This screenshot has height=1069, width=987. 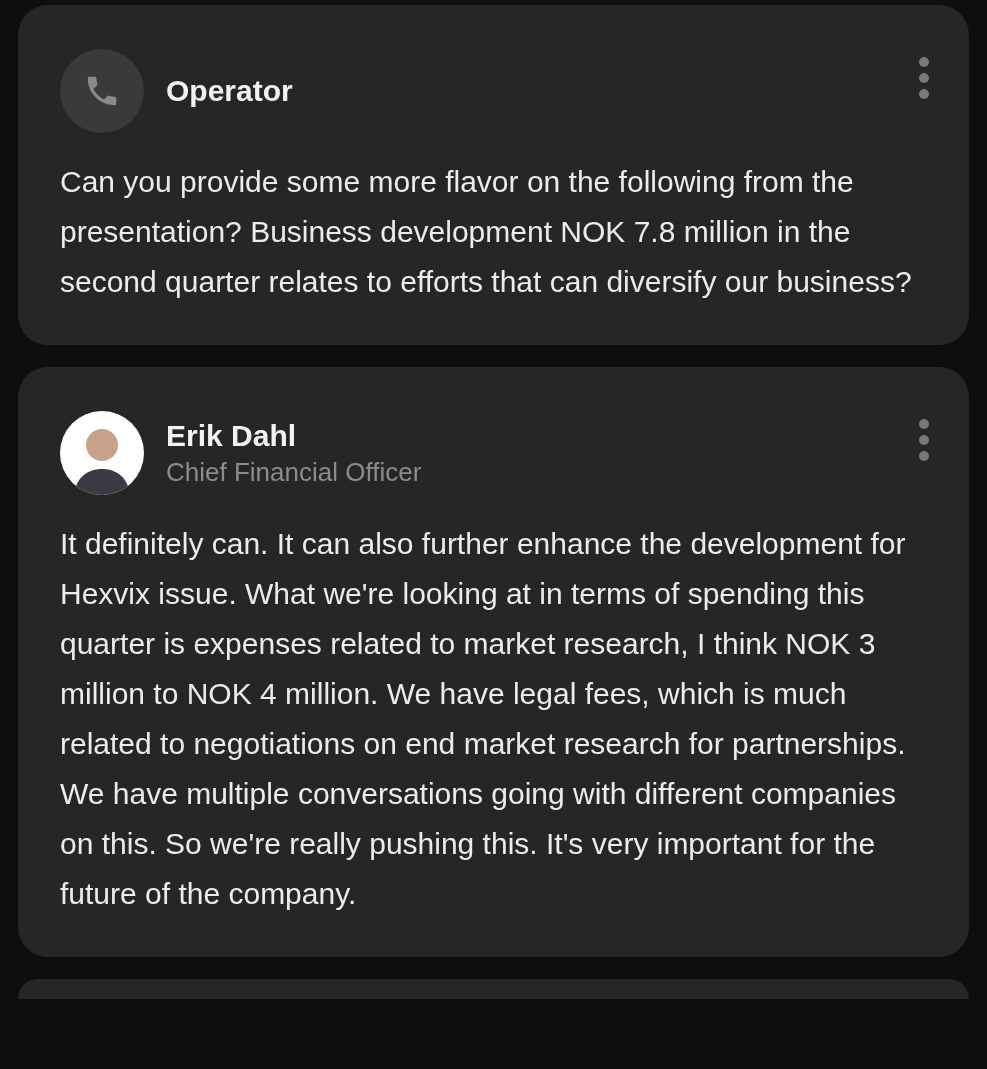 What do you see at coordinates (486, 232) in the screenshot?
I see `message-text: Can you provide some more flavor on the following from the presentation? Business development NOK 7.8 million in the second quarter relates to efforts that can diversify our business?` at bounding box center [486, 232].